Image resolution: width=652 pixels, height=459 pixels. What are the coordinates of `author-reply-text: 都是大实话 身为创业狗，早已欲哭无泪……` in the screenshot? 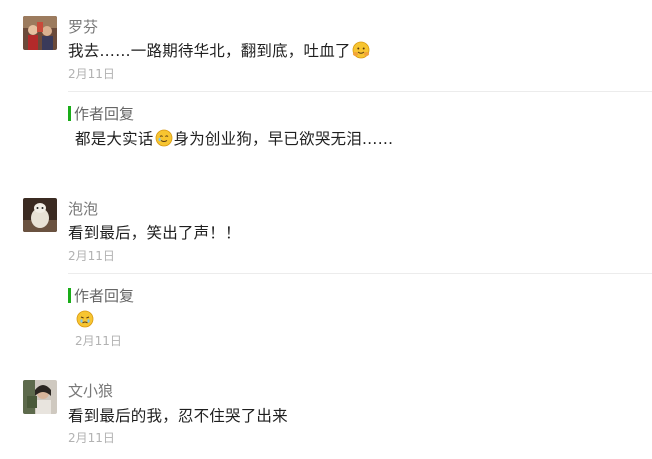 It's located at (234, 138).